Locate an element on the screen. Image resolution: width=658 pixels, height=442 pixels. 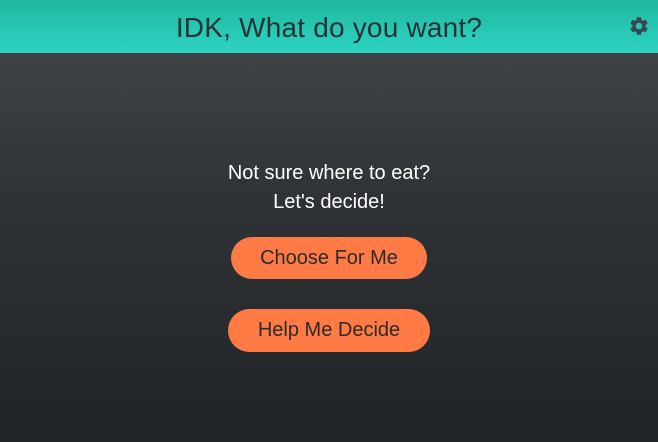
gear-icon is located at coordinates (639, 26).